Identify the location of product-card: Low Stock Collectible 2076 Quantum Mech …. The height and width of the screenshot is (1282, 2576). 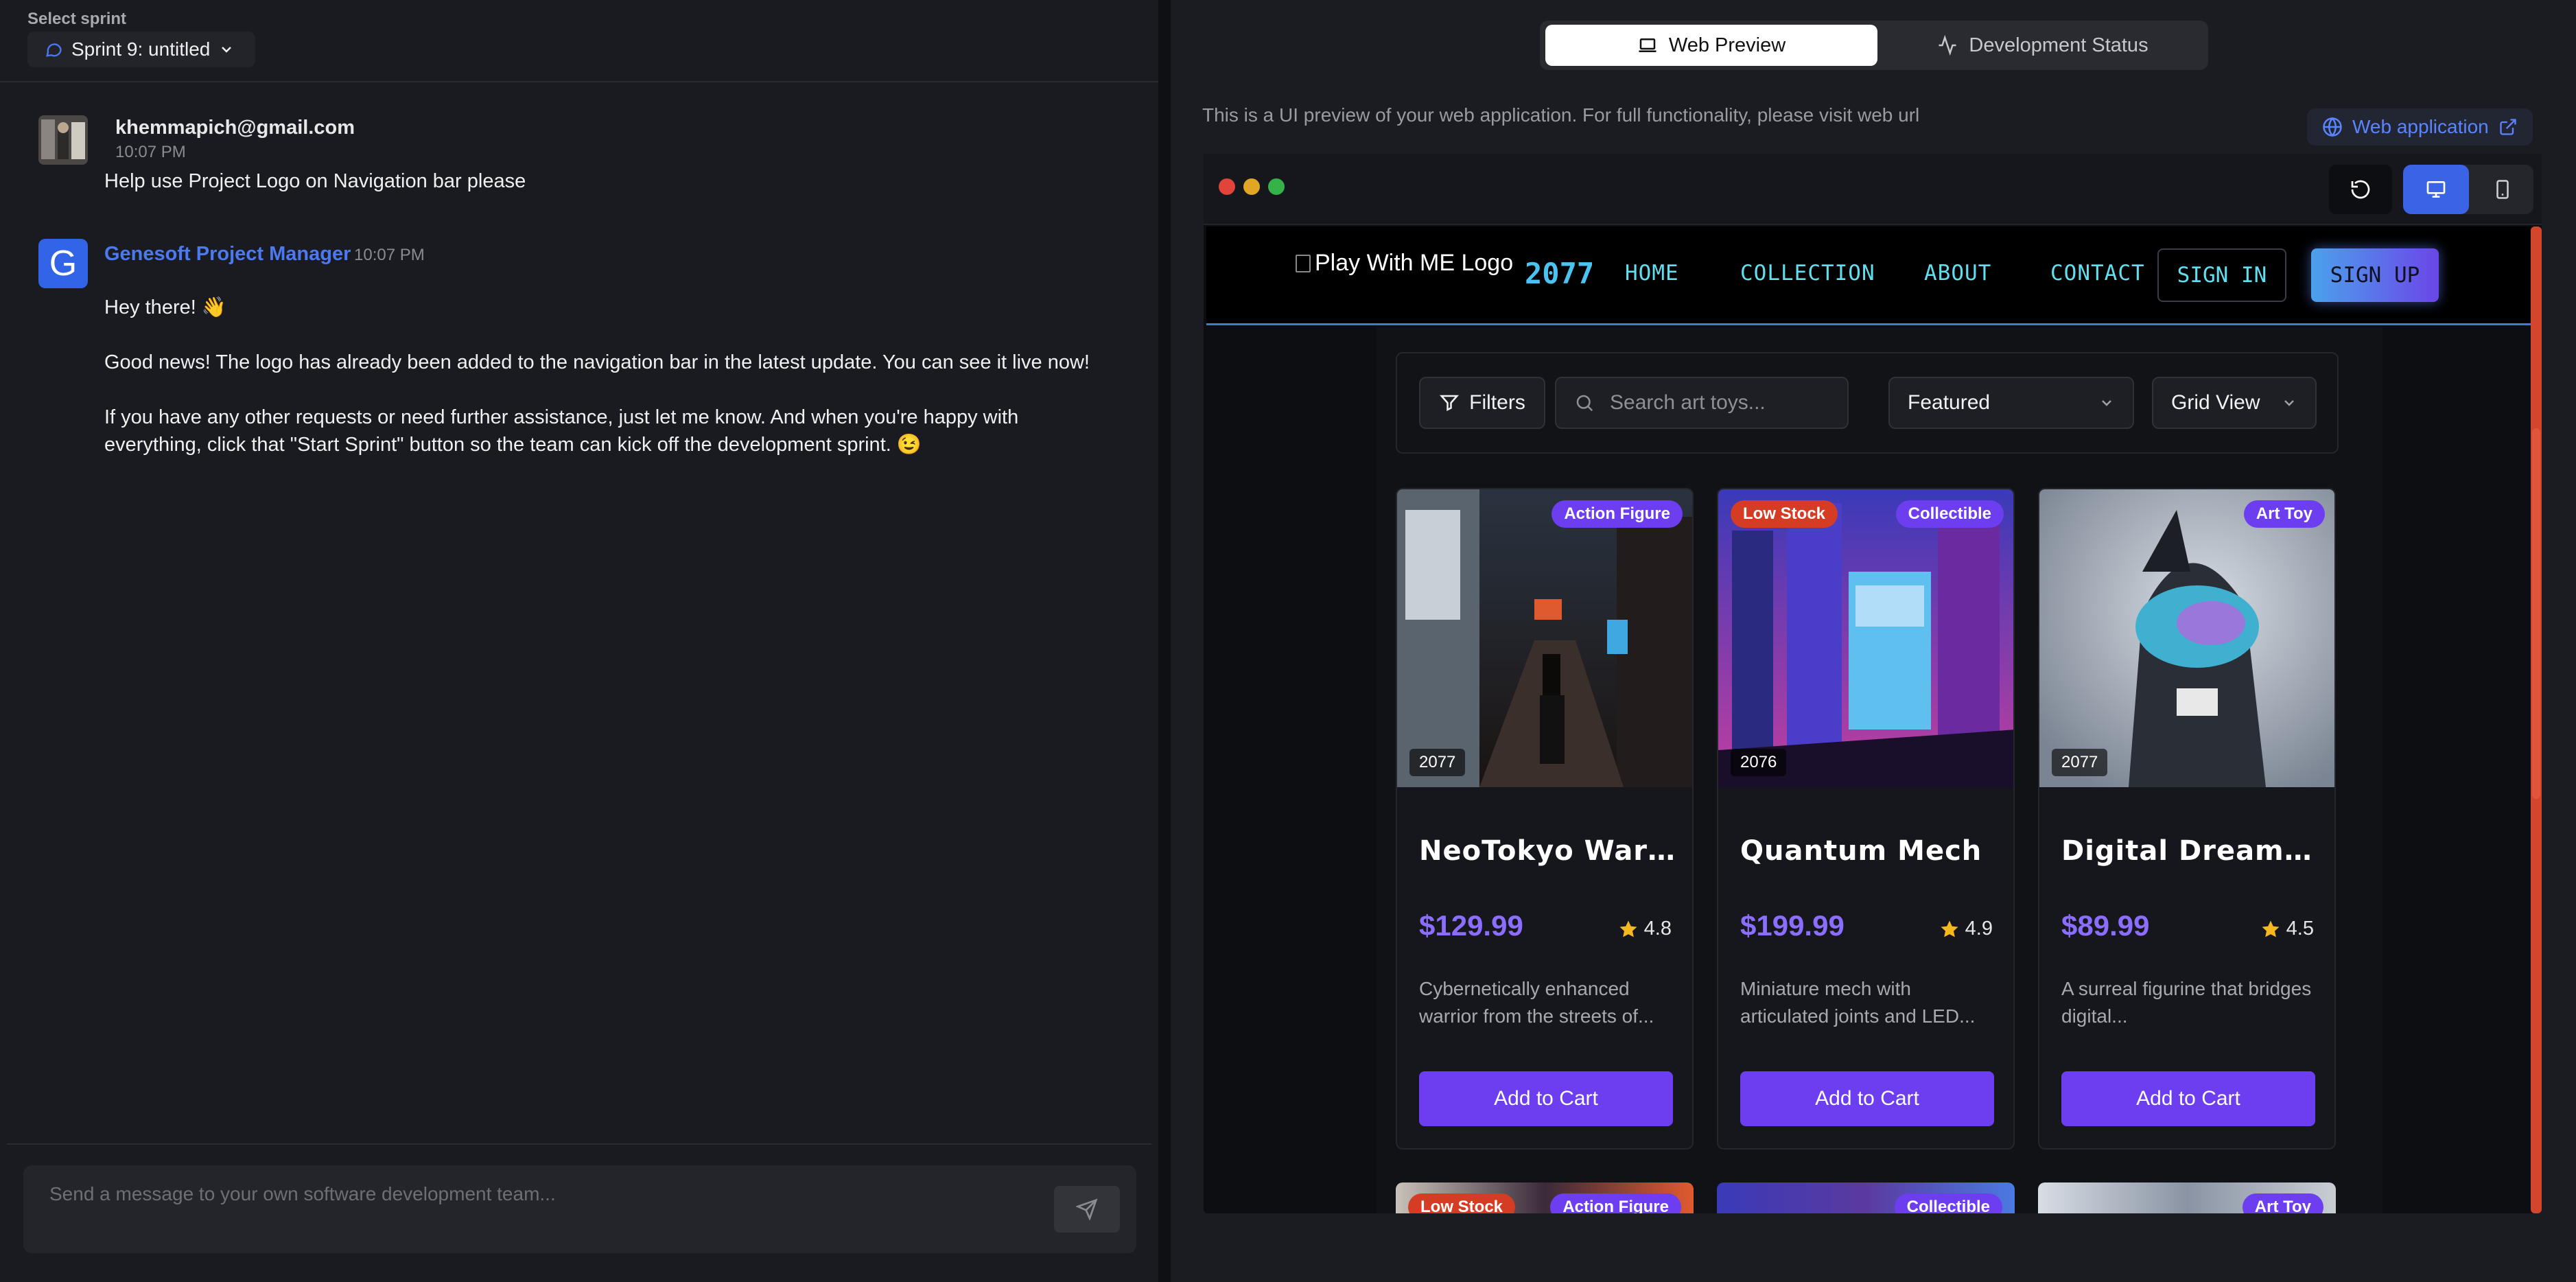
(1866, 819).